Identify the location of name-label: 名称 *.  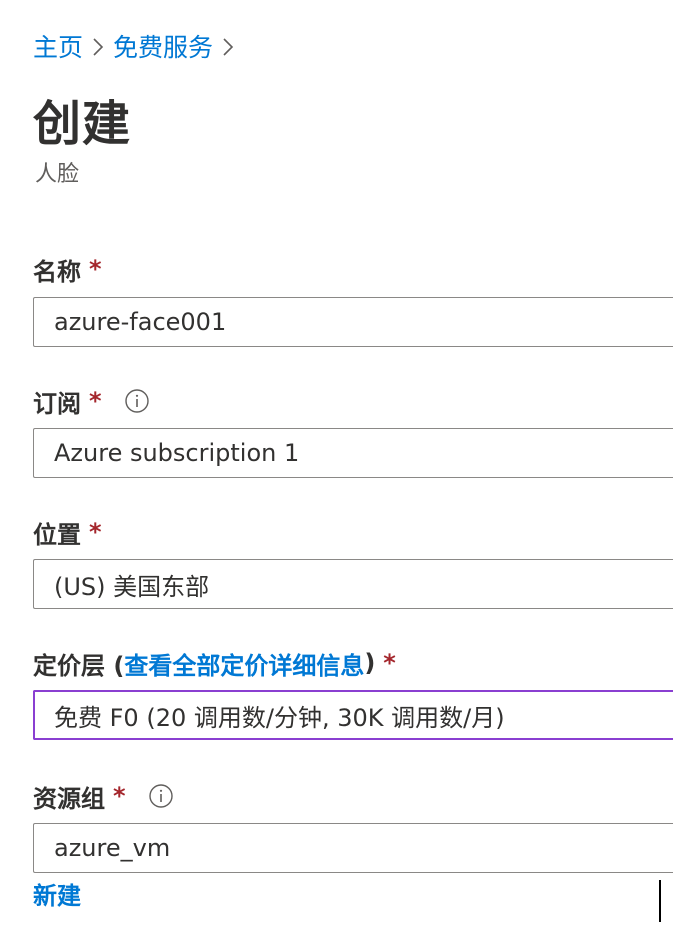
(67, 269).